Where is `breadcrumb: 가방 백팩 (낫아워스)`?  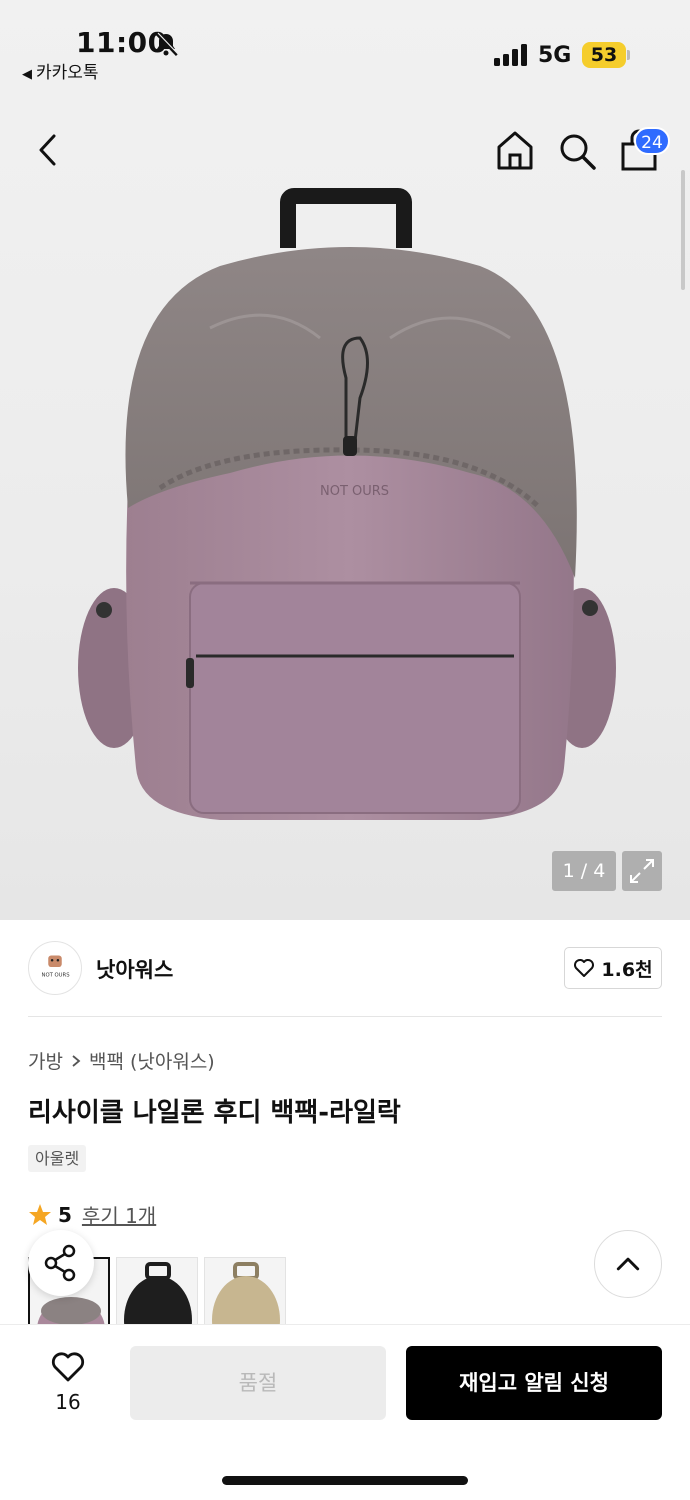
breadcrumb: 가방 백팩 (낫아워스) is located at coordinates (121, 1060).